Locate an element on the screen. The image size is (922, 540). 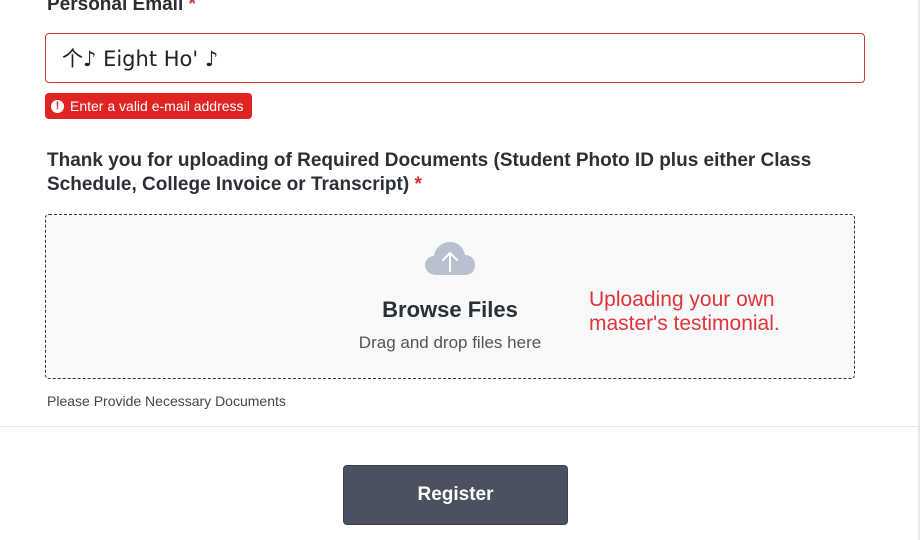
cloud-upload-icon is located at coordinates (450, 258).